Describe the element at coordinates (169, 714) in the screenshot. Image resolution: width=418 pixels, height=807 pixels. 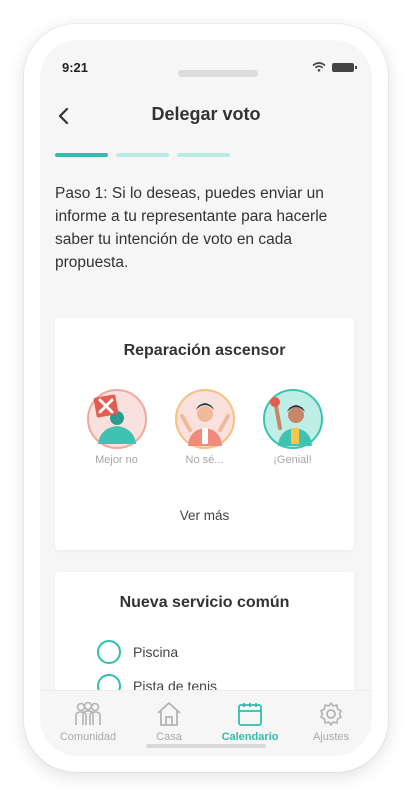
I see `house-icon` at that location.